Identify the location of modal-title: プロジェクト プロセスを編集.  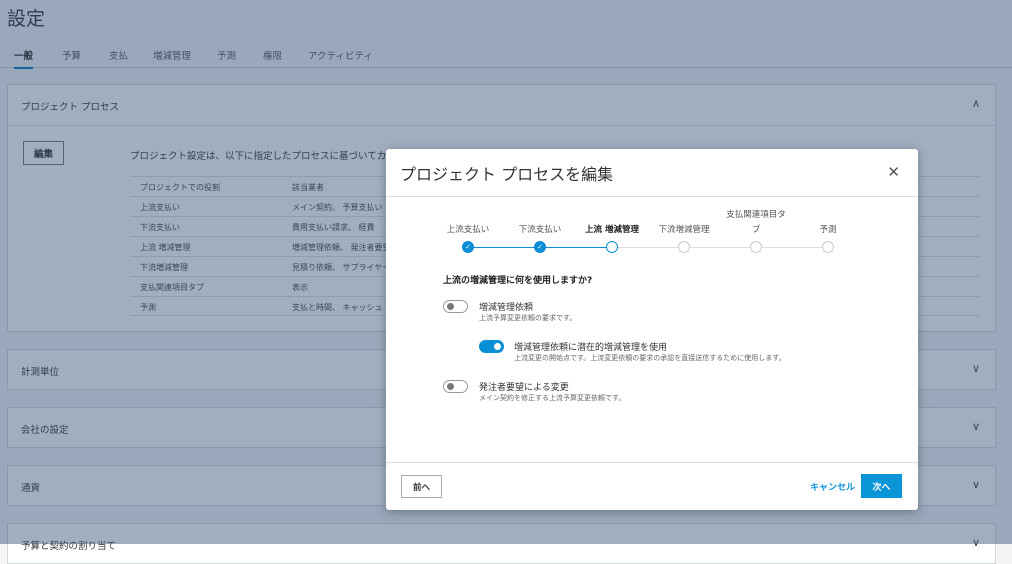
(507, 174).